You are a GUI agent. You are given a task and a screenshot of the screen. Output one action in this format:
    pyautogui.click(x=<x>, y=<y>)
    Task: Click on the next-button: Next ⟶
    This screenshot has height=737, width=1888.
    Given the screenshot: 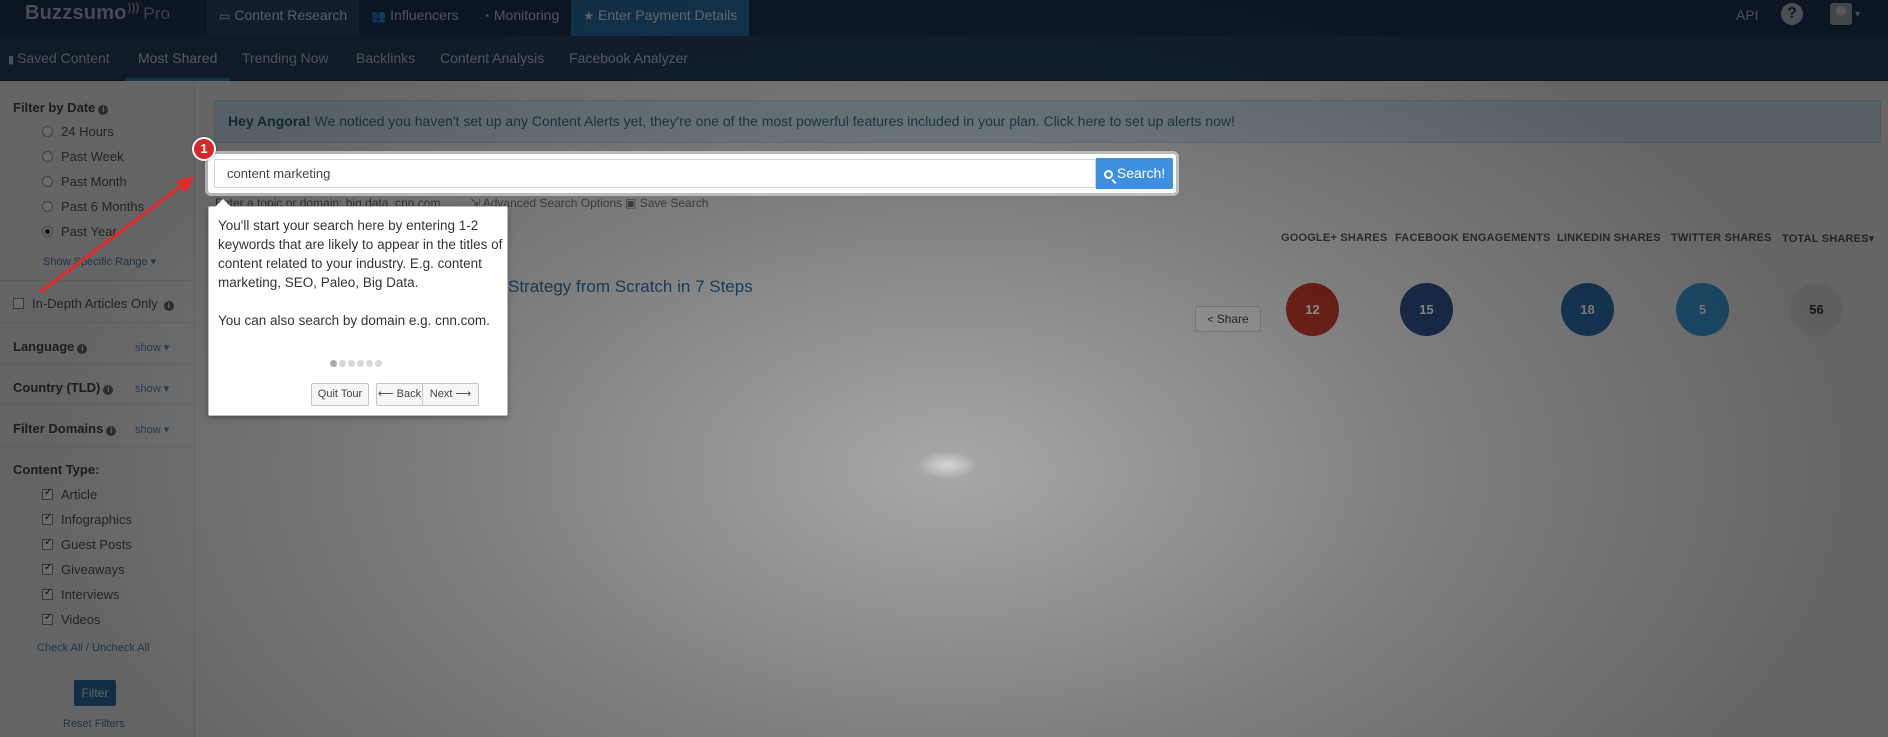 What is the action you would take?
    pyautogui.click(x=450, y=394)
    